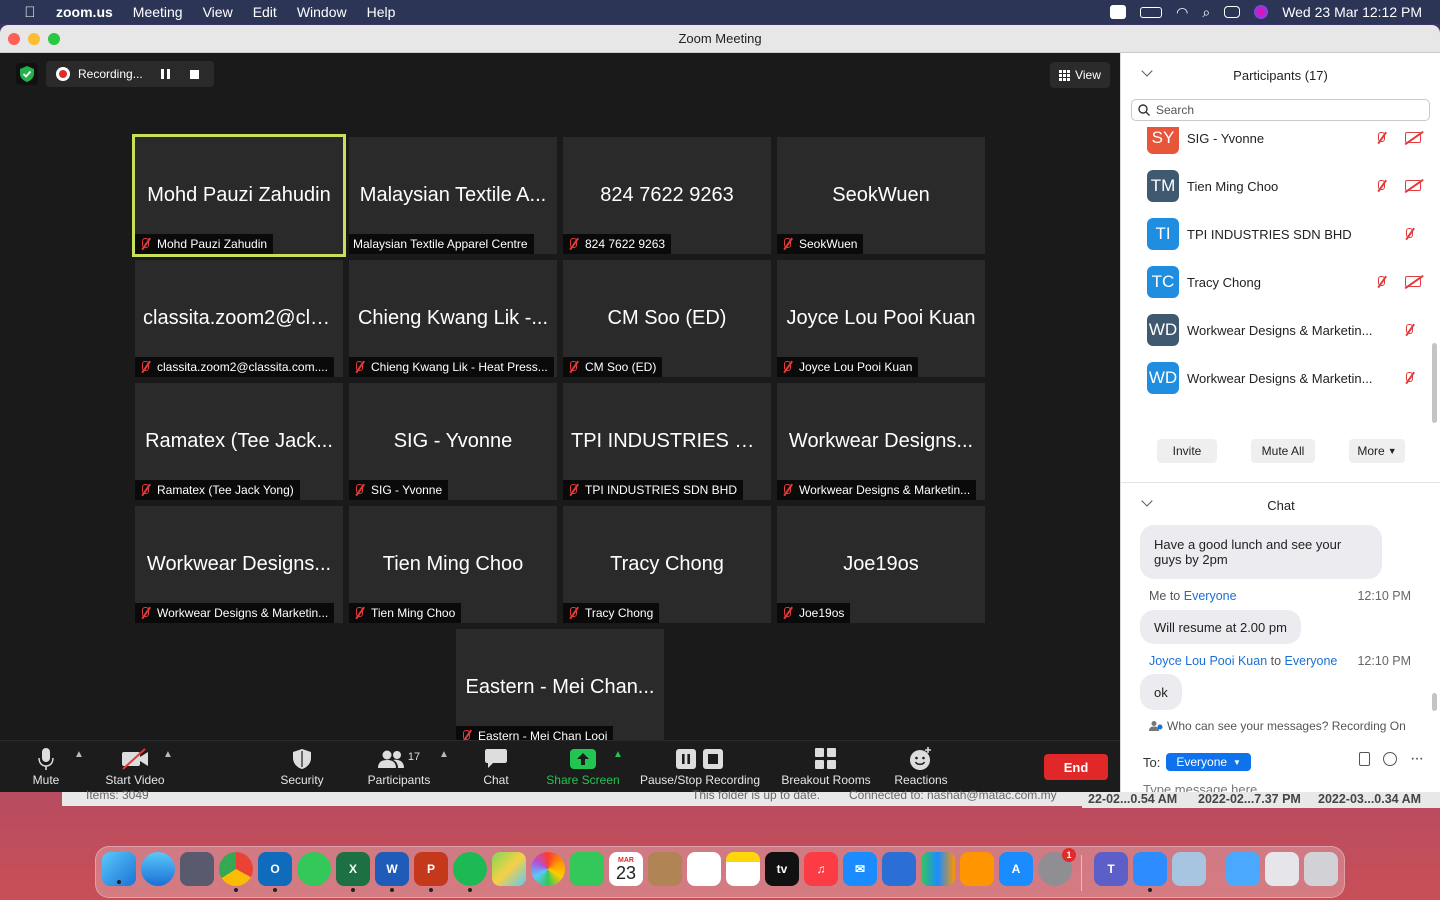 The width and height of the screenshot is (1440, 900). I want to click on participant-row: TC Tracy Chong, so click(1276, 282).